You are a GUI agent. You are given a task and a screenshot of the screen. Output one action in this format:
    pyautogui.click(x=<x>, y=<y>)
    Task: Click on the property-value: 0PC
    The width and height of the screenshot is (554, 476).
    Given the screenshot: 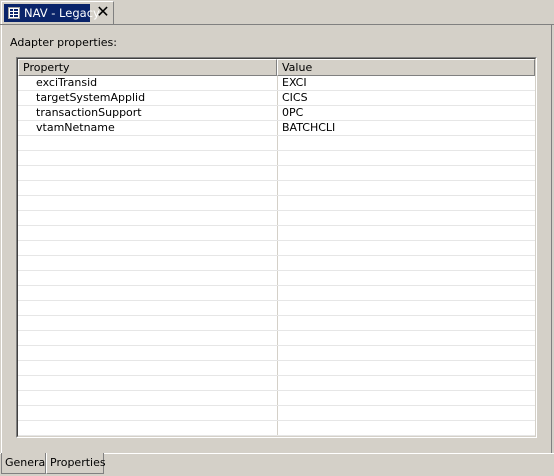 What is the action you would take?
    pyautogui.click(x=292, y=113)
    